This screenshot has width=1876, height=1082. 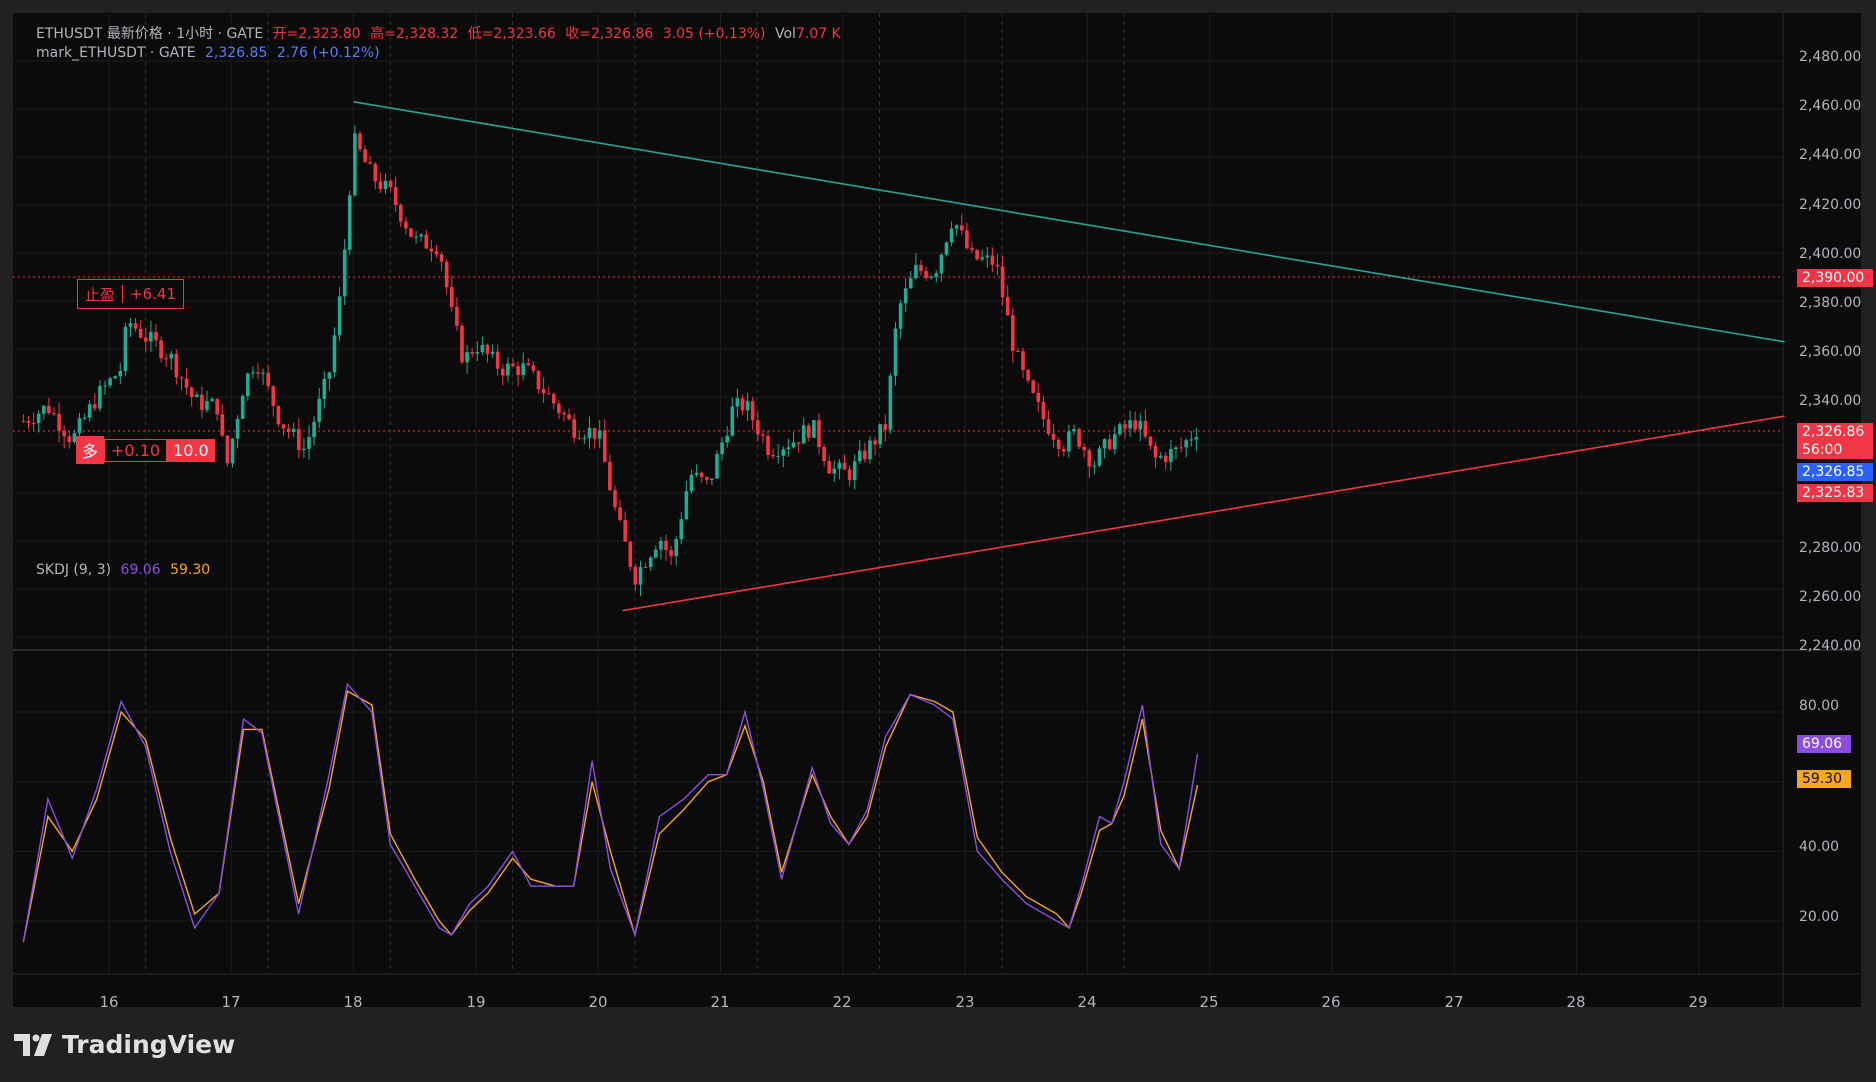 I want to click on price-tick: 2,240.00, so click(x=1830, y=646).